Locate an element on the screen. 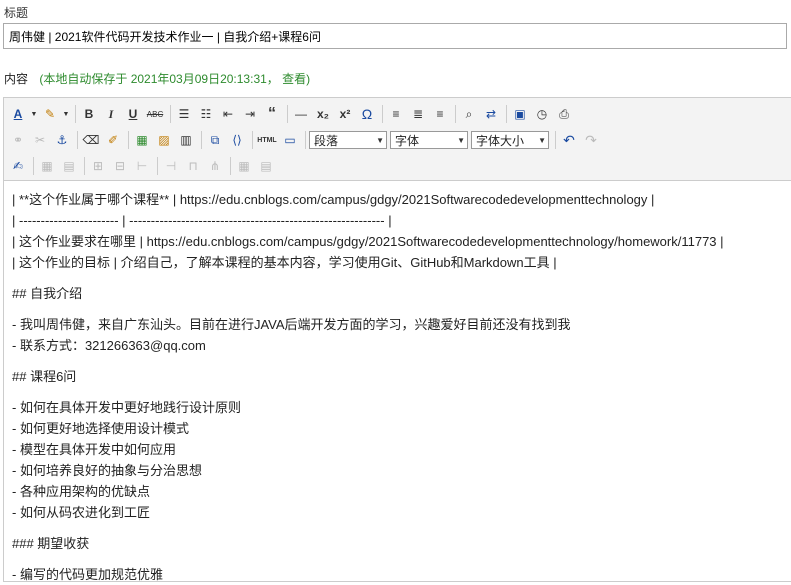  body-line: - 如何更好地选择使用设计模式 is located at coordinates (100, 428).